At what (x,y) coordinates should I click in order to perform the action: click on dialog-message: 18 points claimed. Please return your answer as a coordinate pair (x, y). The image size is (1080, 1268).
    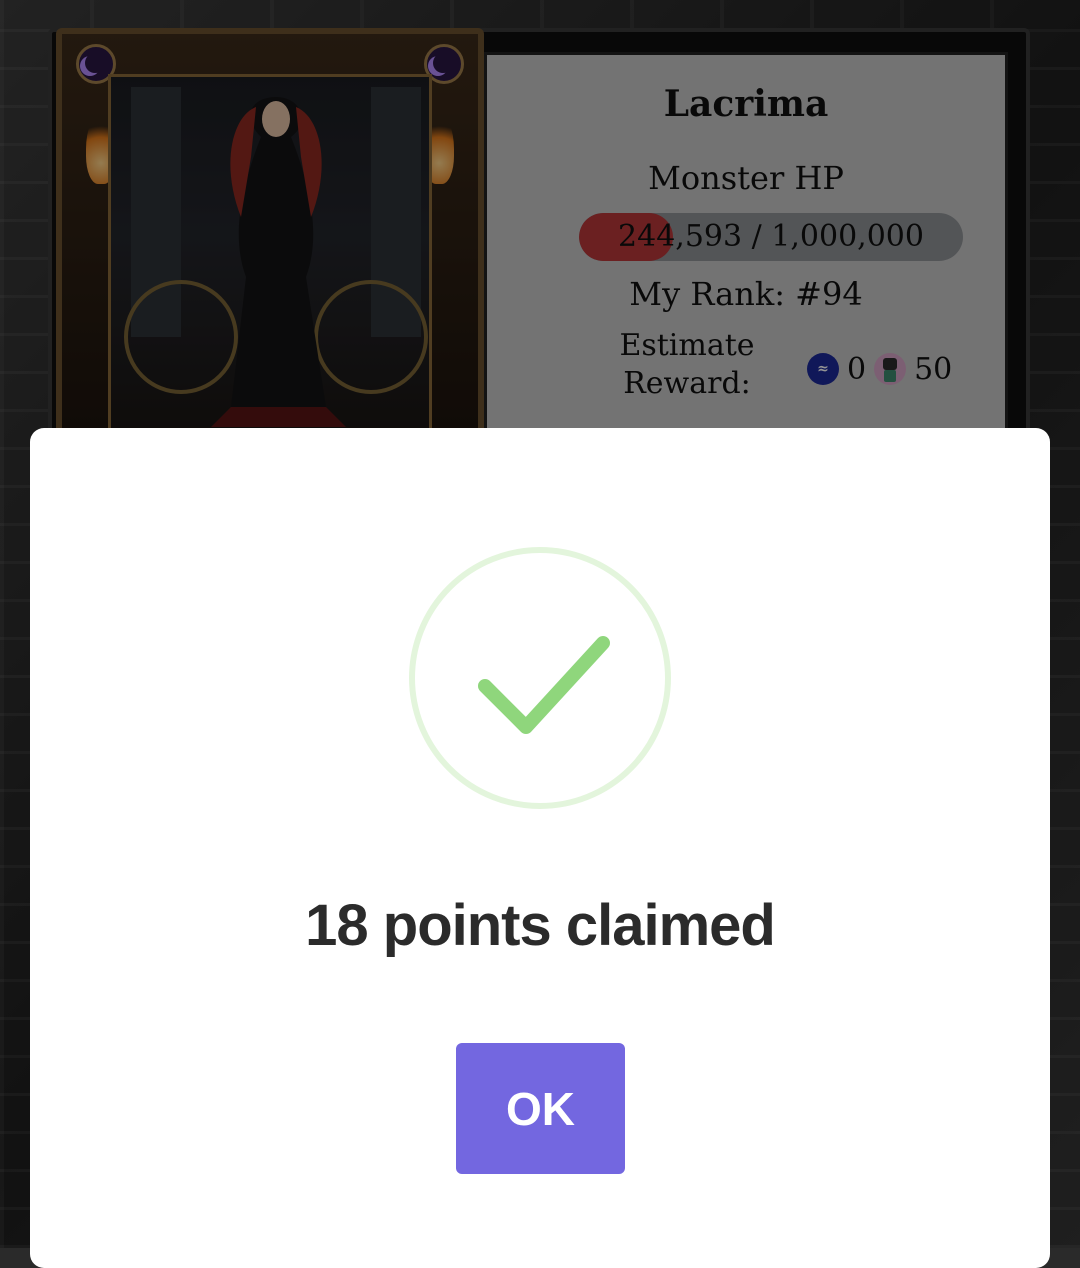
    Looking at the image, I should click on (540, 925).